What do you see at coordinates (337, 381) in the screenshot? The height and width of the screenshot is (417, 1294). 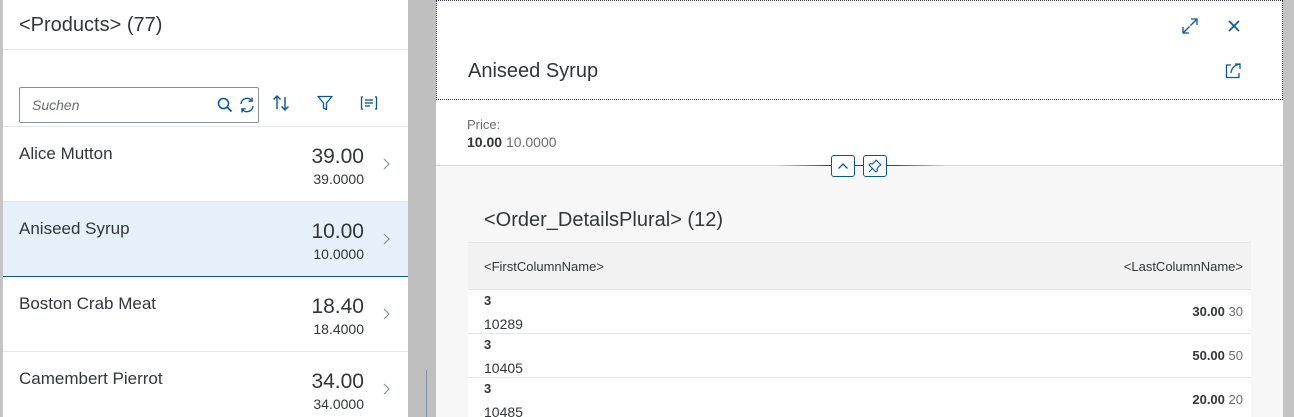 I see `item-number-value: 34.00` at bounding box center [337, 381].